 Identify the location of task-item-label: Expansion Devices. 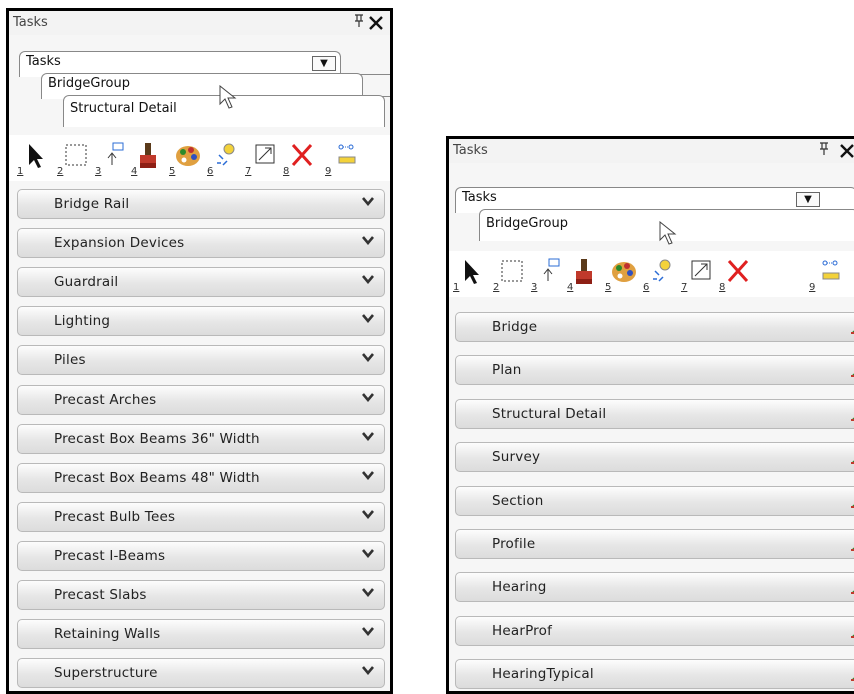
(119, 243).